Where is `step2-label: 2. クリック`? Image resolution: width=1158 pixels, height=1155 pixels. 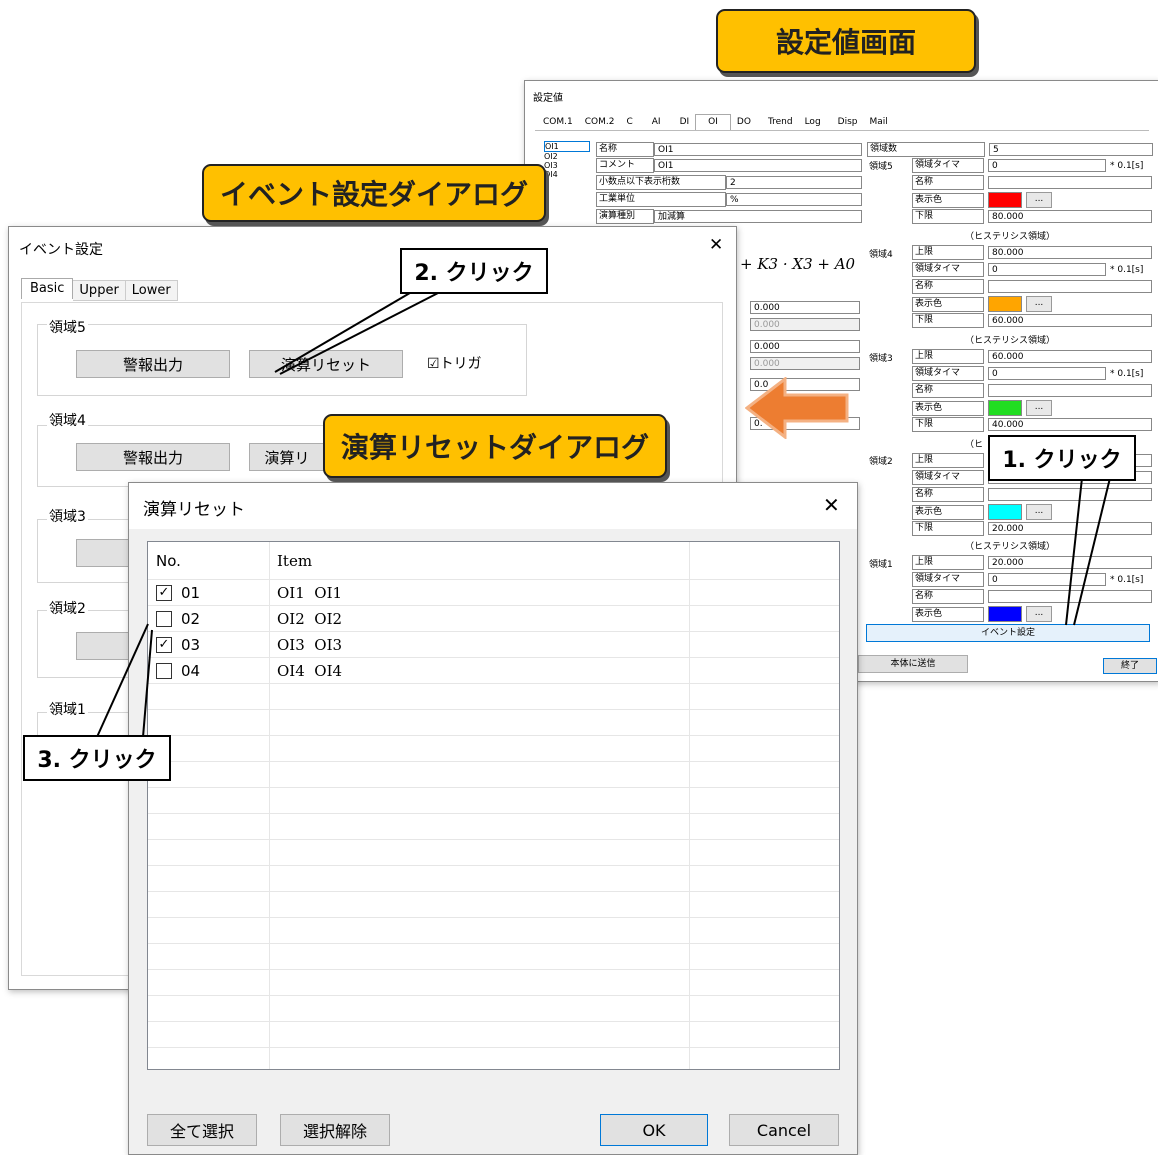
step2-label: 2. クリック is located at coordinates (474, 271).